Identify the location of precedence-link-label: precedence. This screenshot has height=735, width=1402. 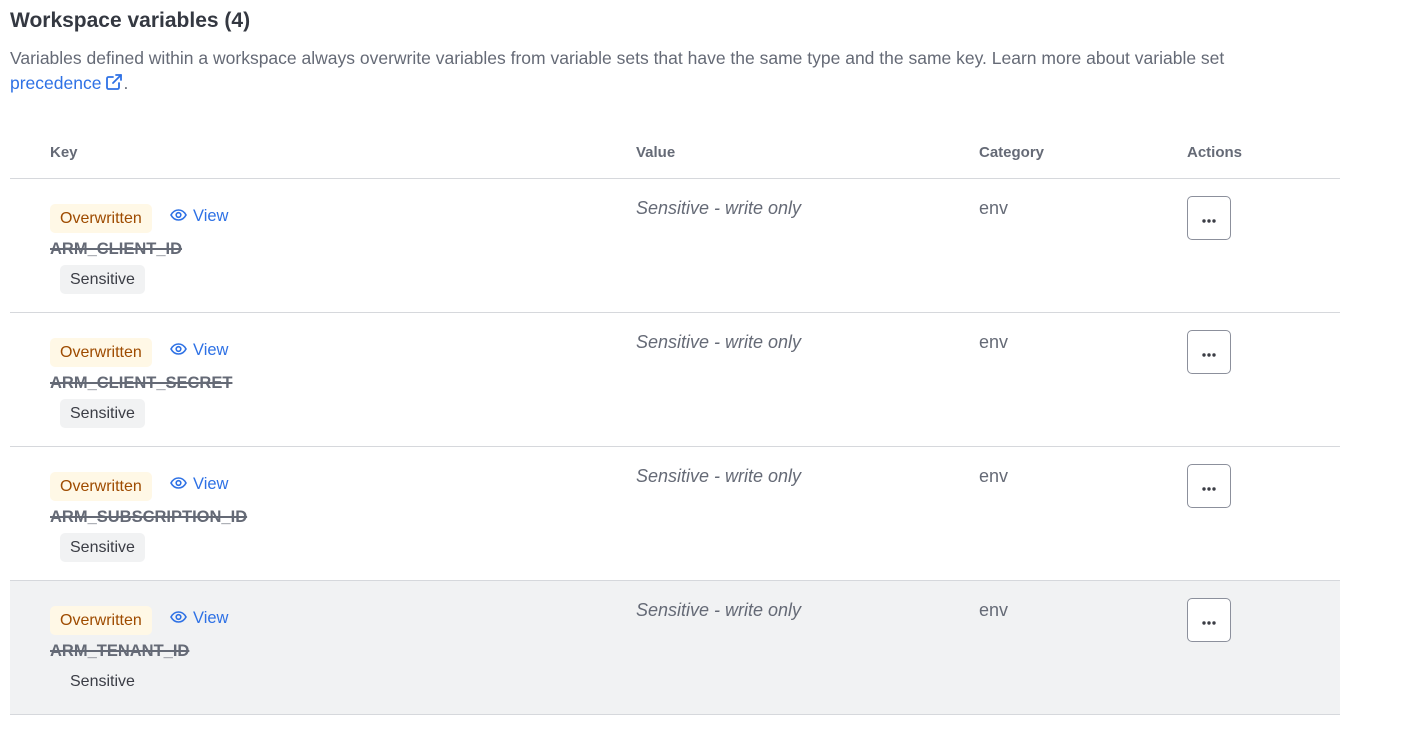
(56, 83).